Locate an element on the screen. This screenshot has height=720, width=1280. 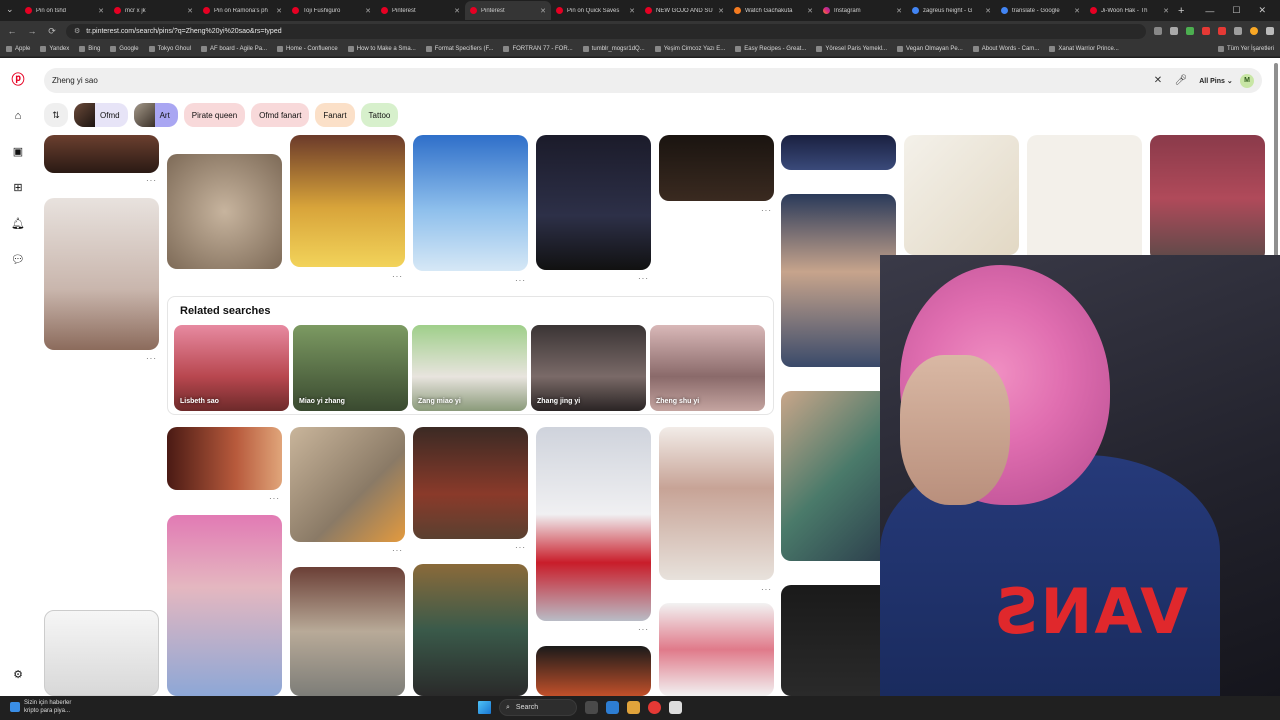
task-view-icon is located at coordinates (591, 707).